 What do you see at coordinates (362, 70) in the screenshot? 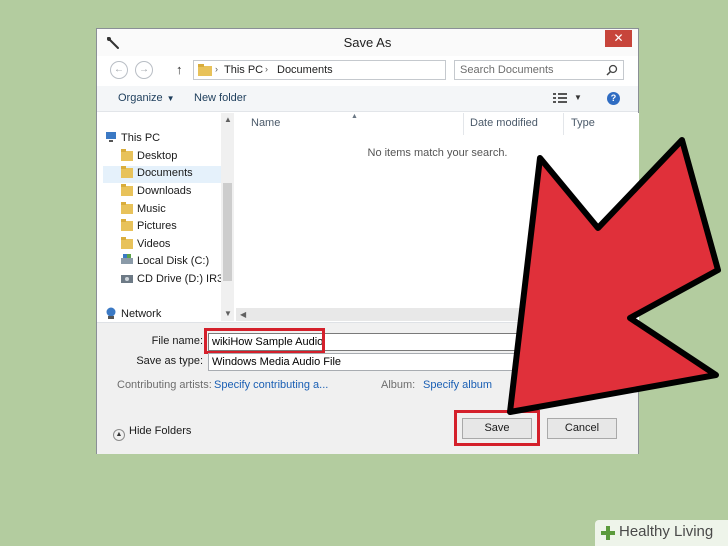
I see `address-bar: › This PC › Documents ⌄ ↻` at bounding box center [362, 70].